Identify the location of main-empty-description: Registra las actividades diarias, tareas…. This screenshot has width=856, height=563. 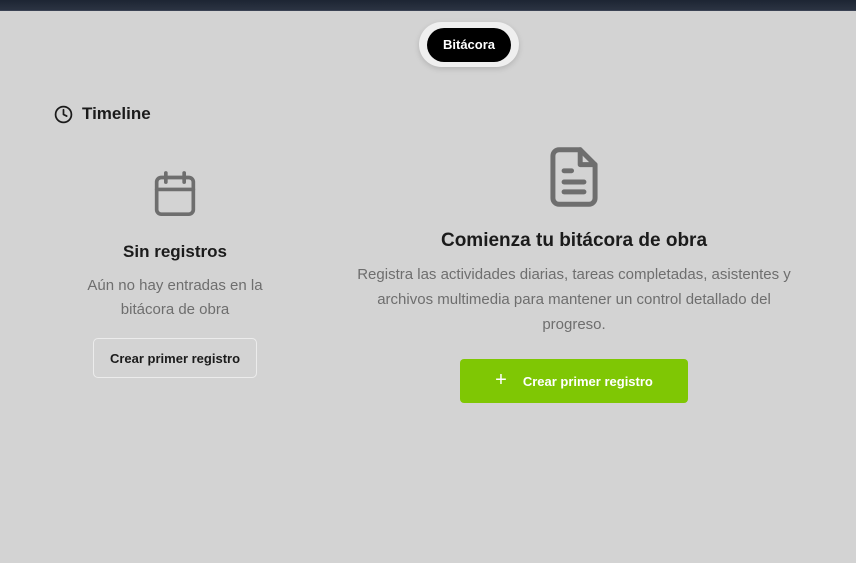
(574, 299).